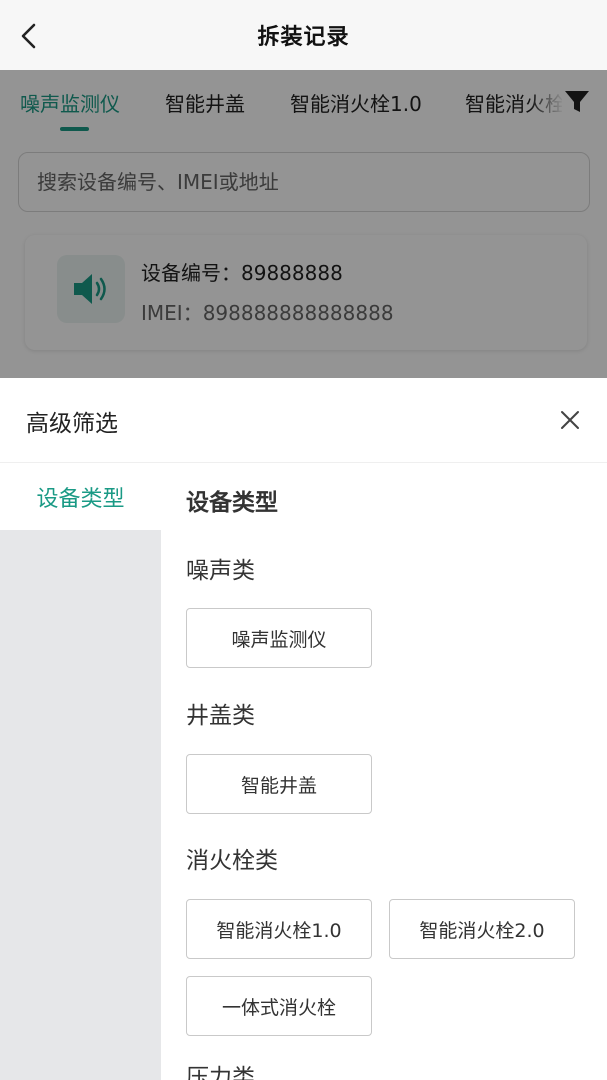 The height and width of the screenshot is (1080, 607). I want to click on group-title-noise: 噪声类, so click(220, 571).